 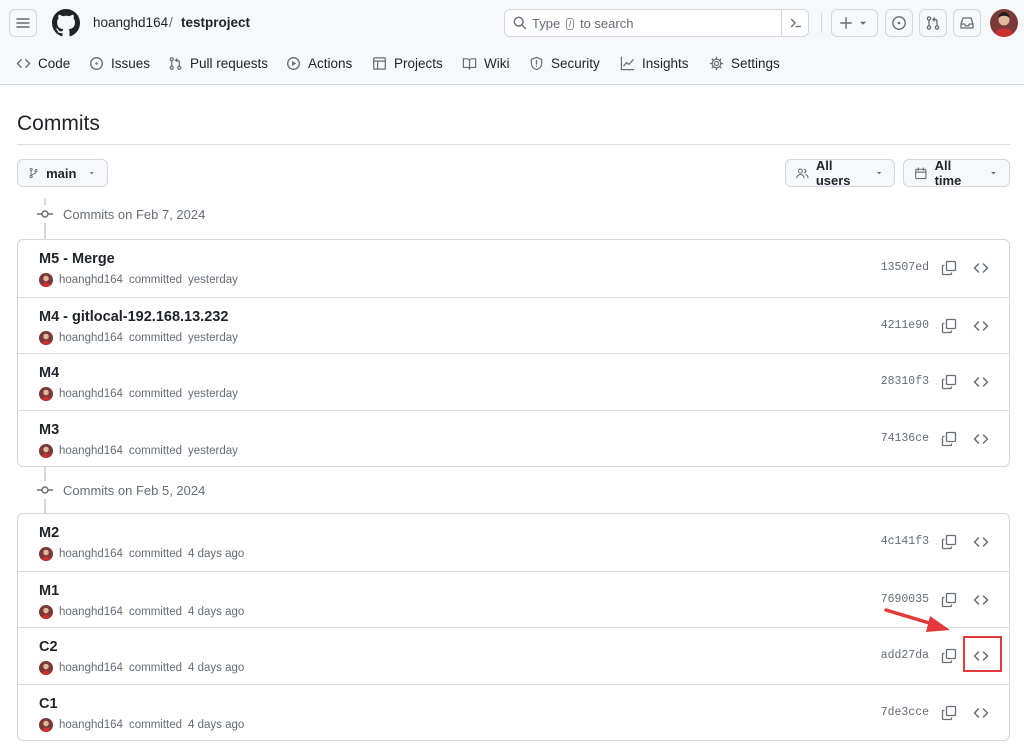 I want to click on page-title: Commits, so click(x=58, y=123).